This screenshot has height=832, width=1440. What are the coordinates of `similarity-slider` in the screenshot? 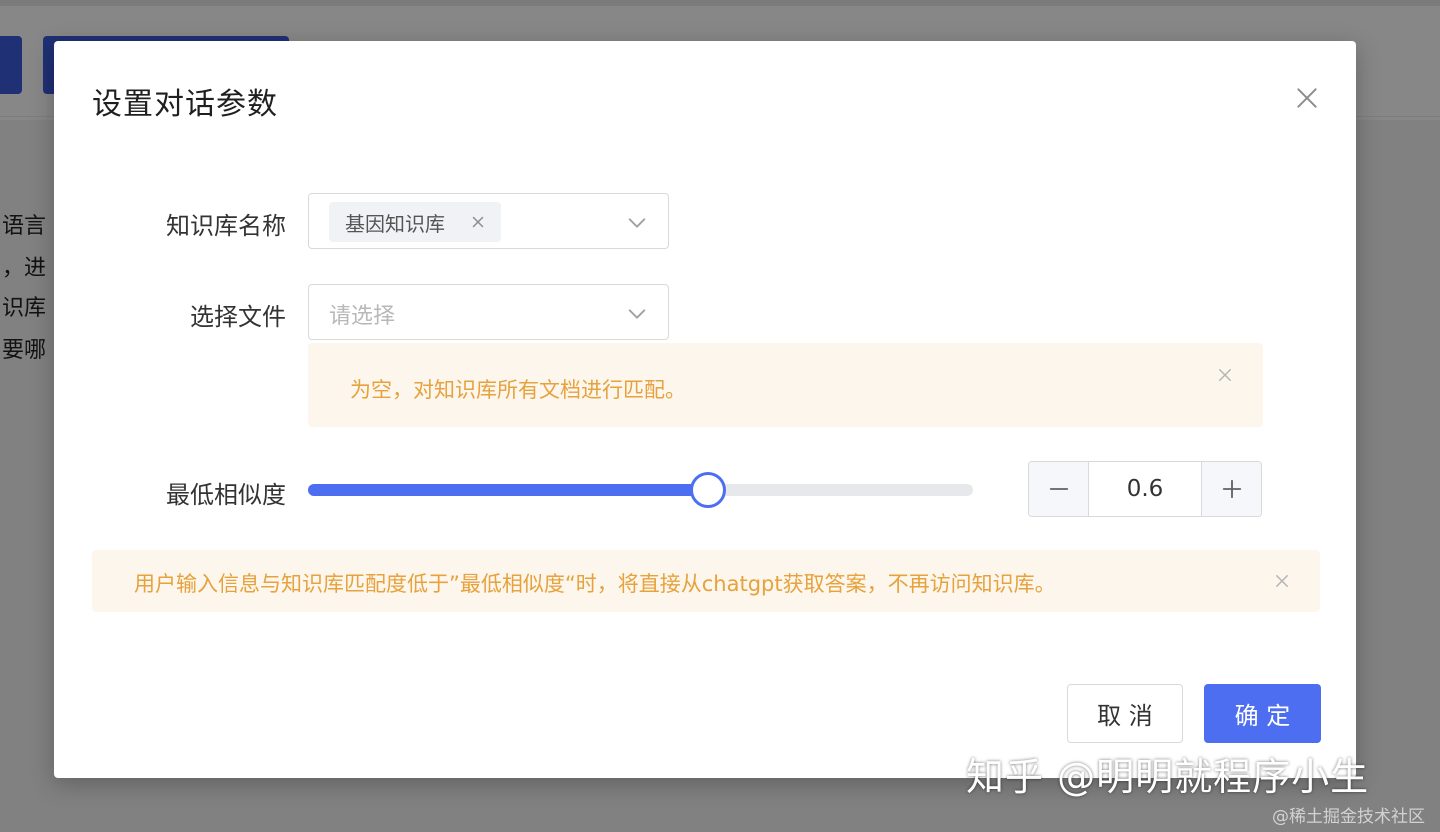 It's located at (640, 490).